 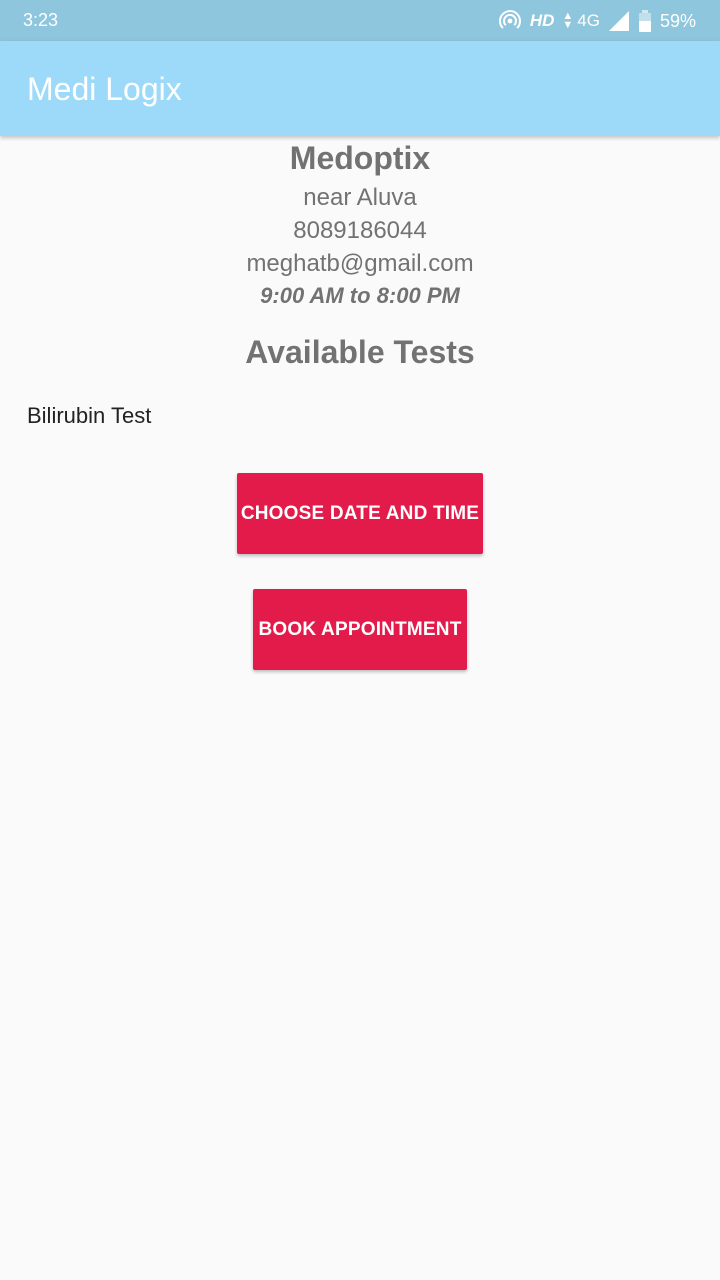 What do you see at coordinates (360, 263) in the screenshot?
I see `lab-email: meghatb@gmail.com` at bounding box center [360, 263].